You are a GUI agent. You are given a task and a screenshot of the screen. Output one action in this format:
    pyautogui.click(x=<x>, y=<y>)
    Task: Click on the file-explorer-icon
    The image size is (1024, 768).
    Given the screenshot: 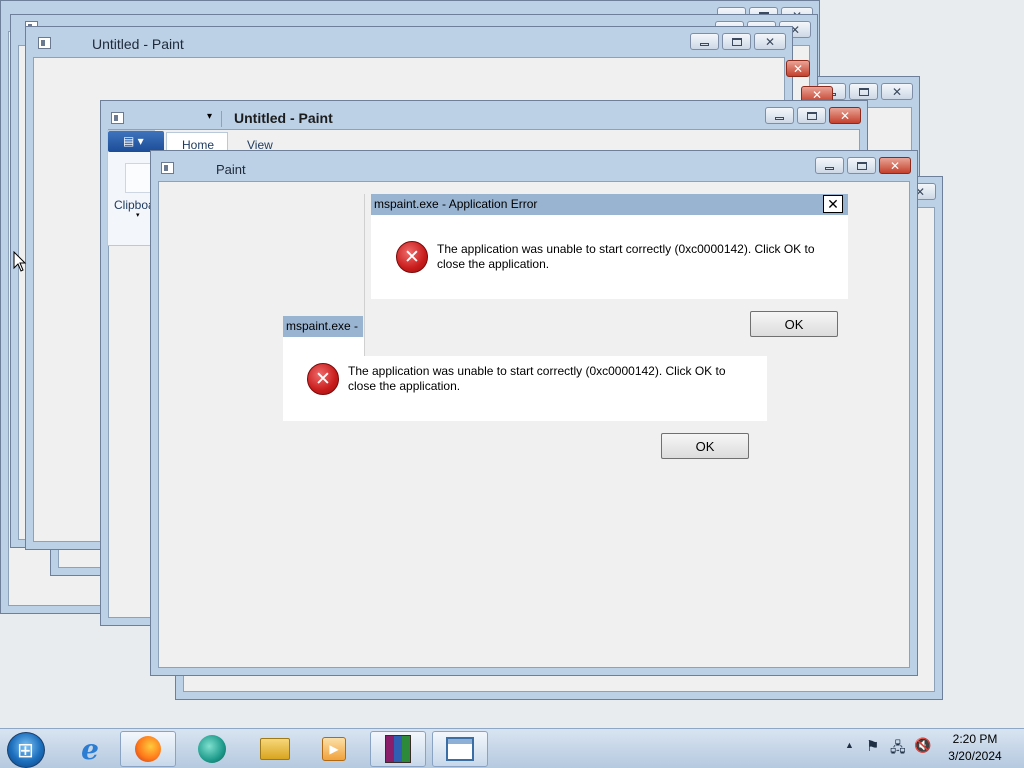 What is the action you would take?
    pyautogui.click(x=275, y=749)
    